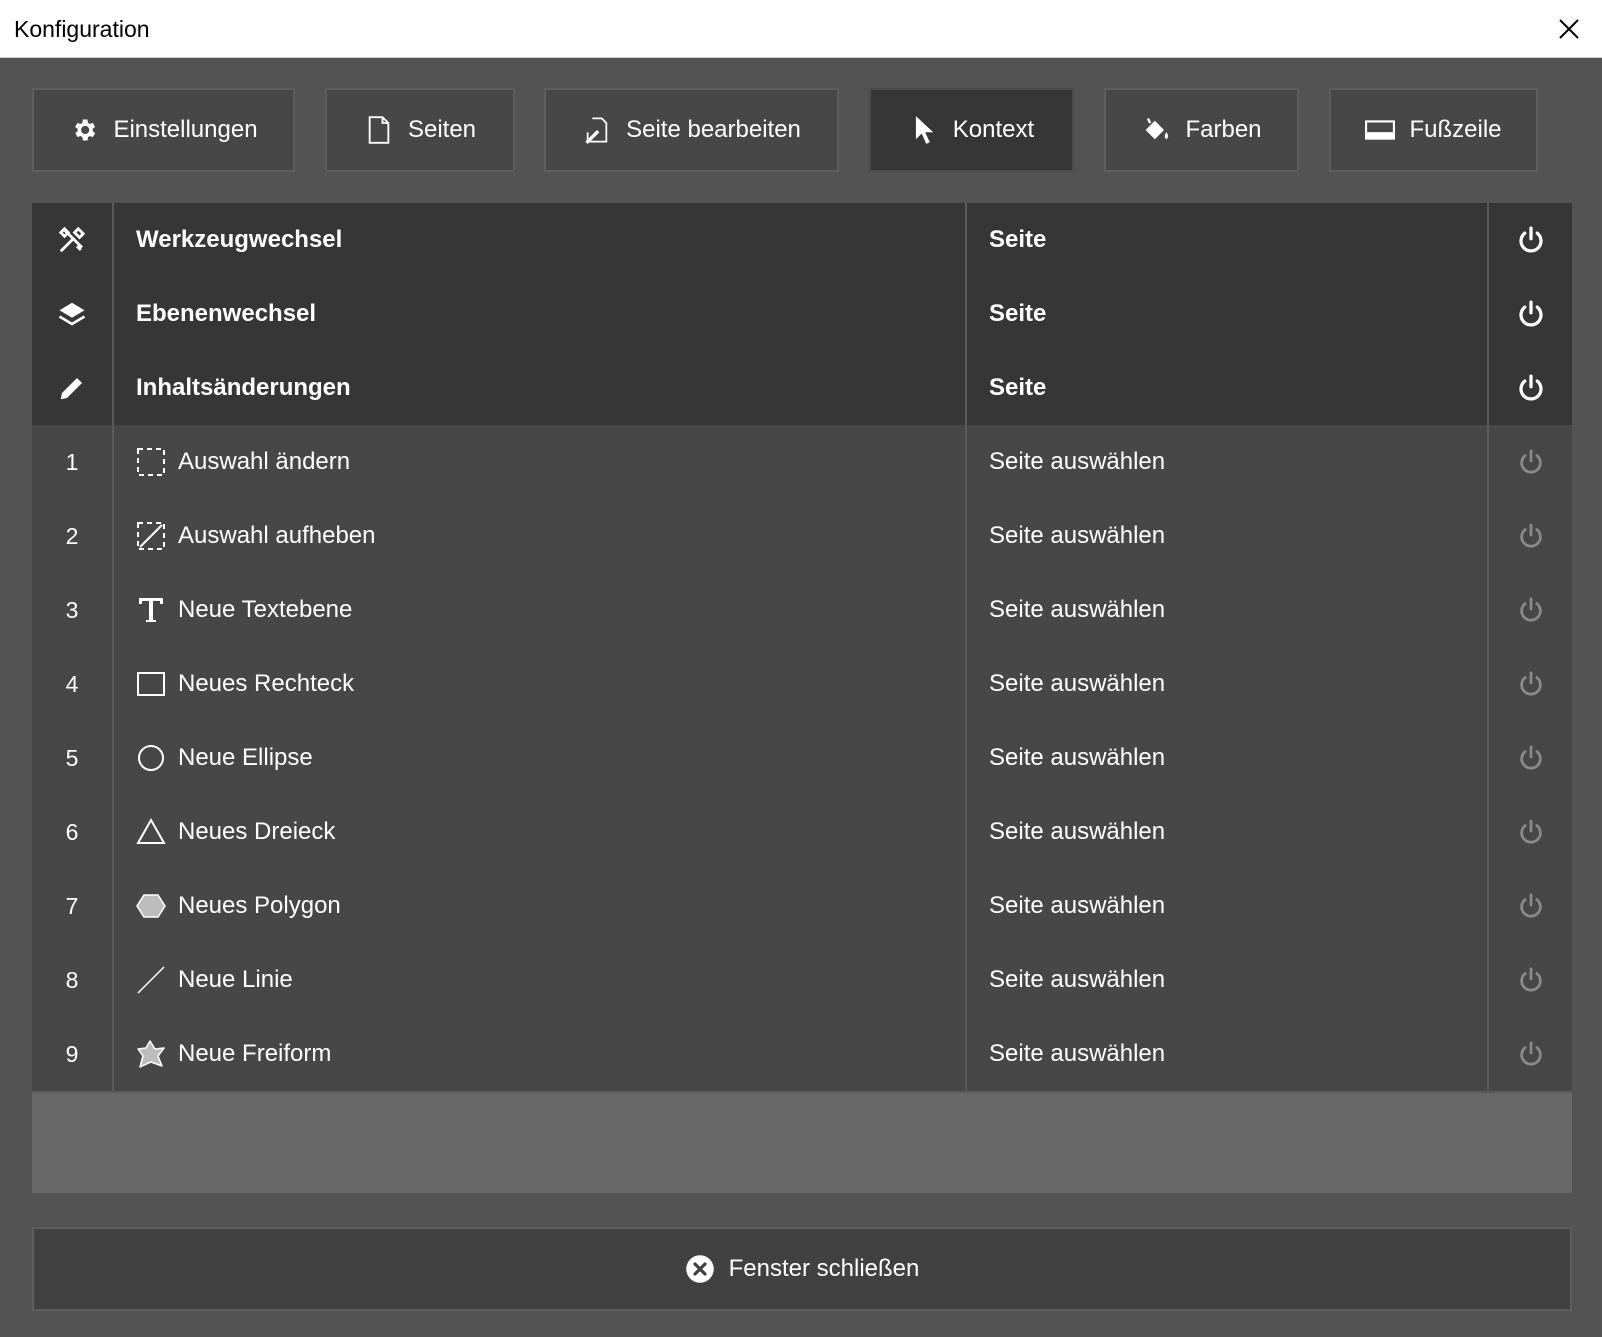  Describe the element at coordinates (73, 907) in the screenshot. I see `row-number: 7` at that location.